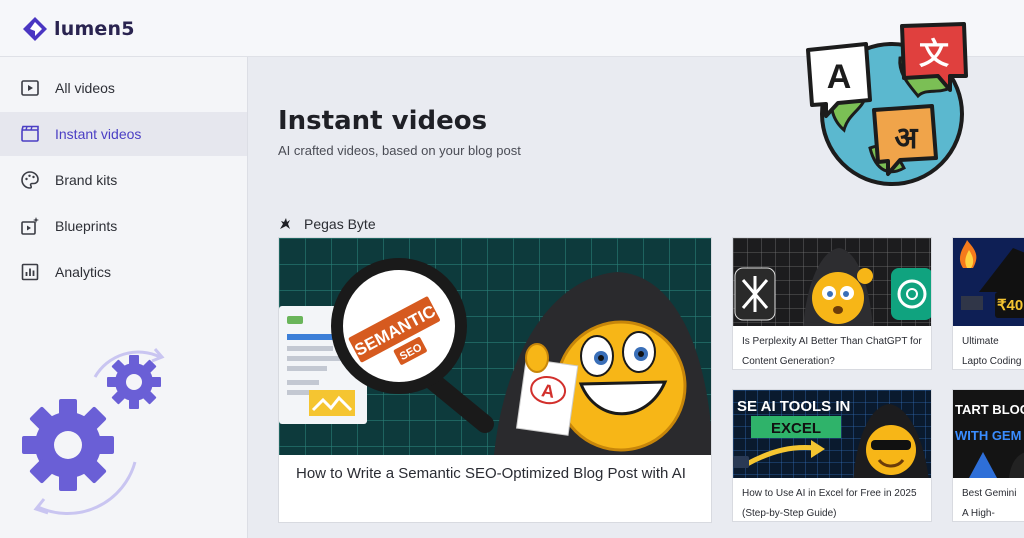  Describe the element at coordinates (992, 351) in the screenshot. I see `video-title: Ultimate Lapto Coding Under` at that location.